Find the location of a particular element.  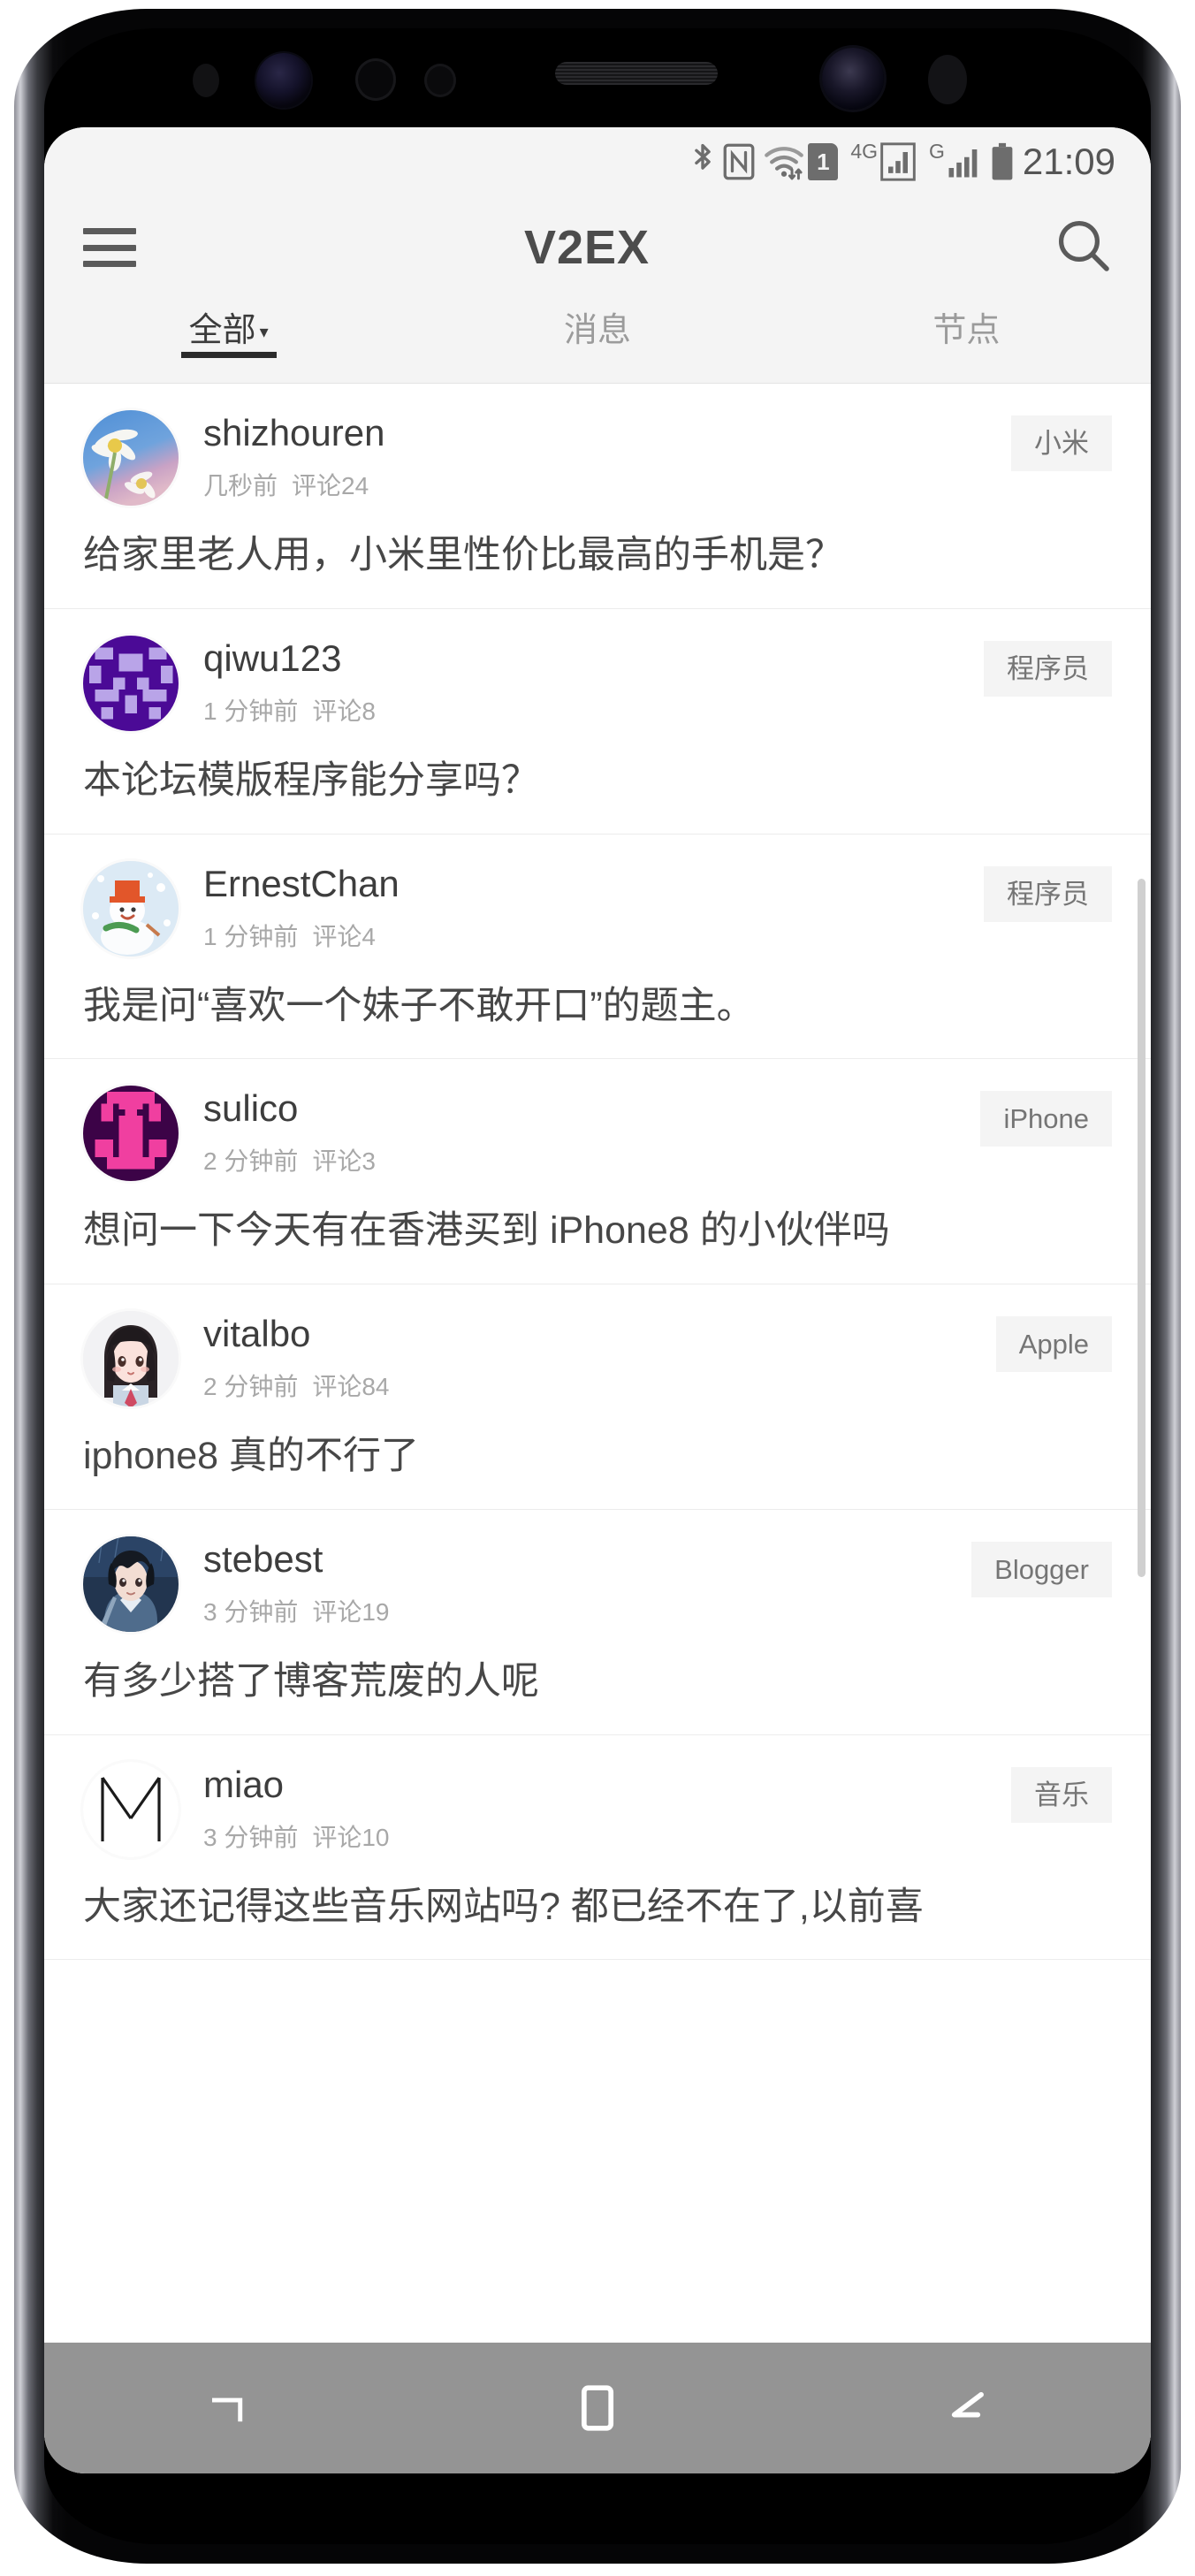

post-meta: sulico 2 分钟前 评论3 is located at coordinates (591, 1131).